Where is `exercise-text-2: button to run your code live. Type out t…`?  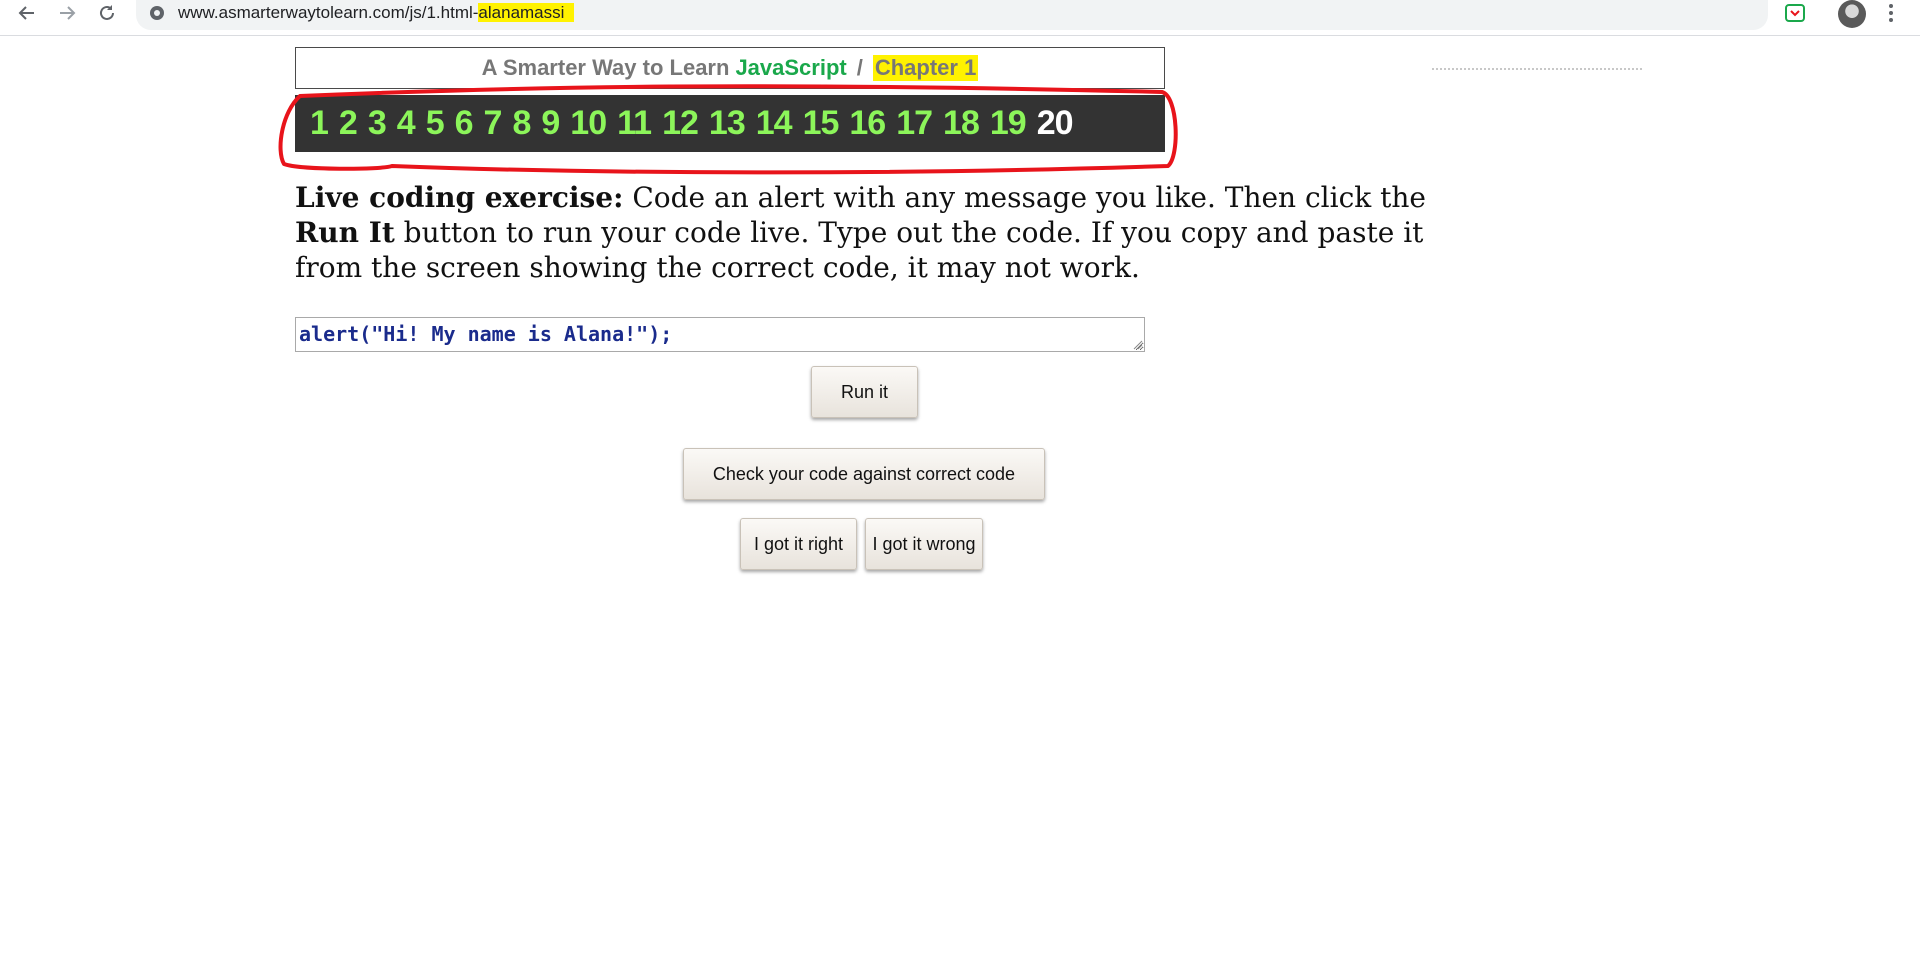
exercise-text-2: button to run your code live. Type out t… is located at coordinates (859, 250).